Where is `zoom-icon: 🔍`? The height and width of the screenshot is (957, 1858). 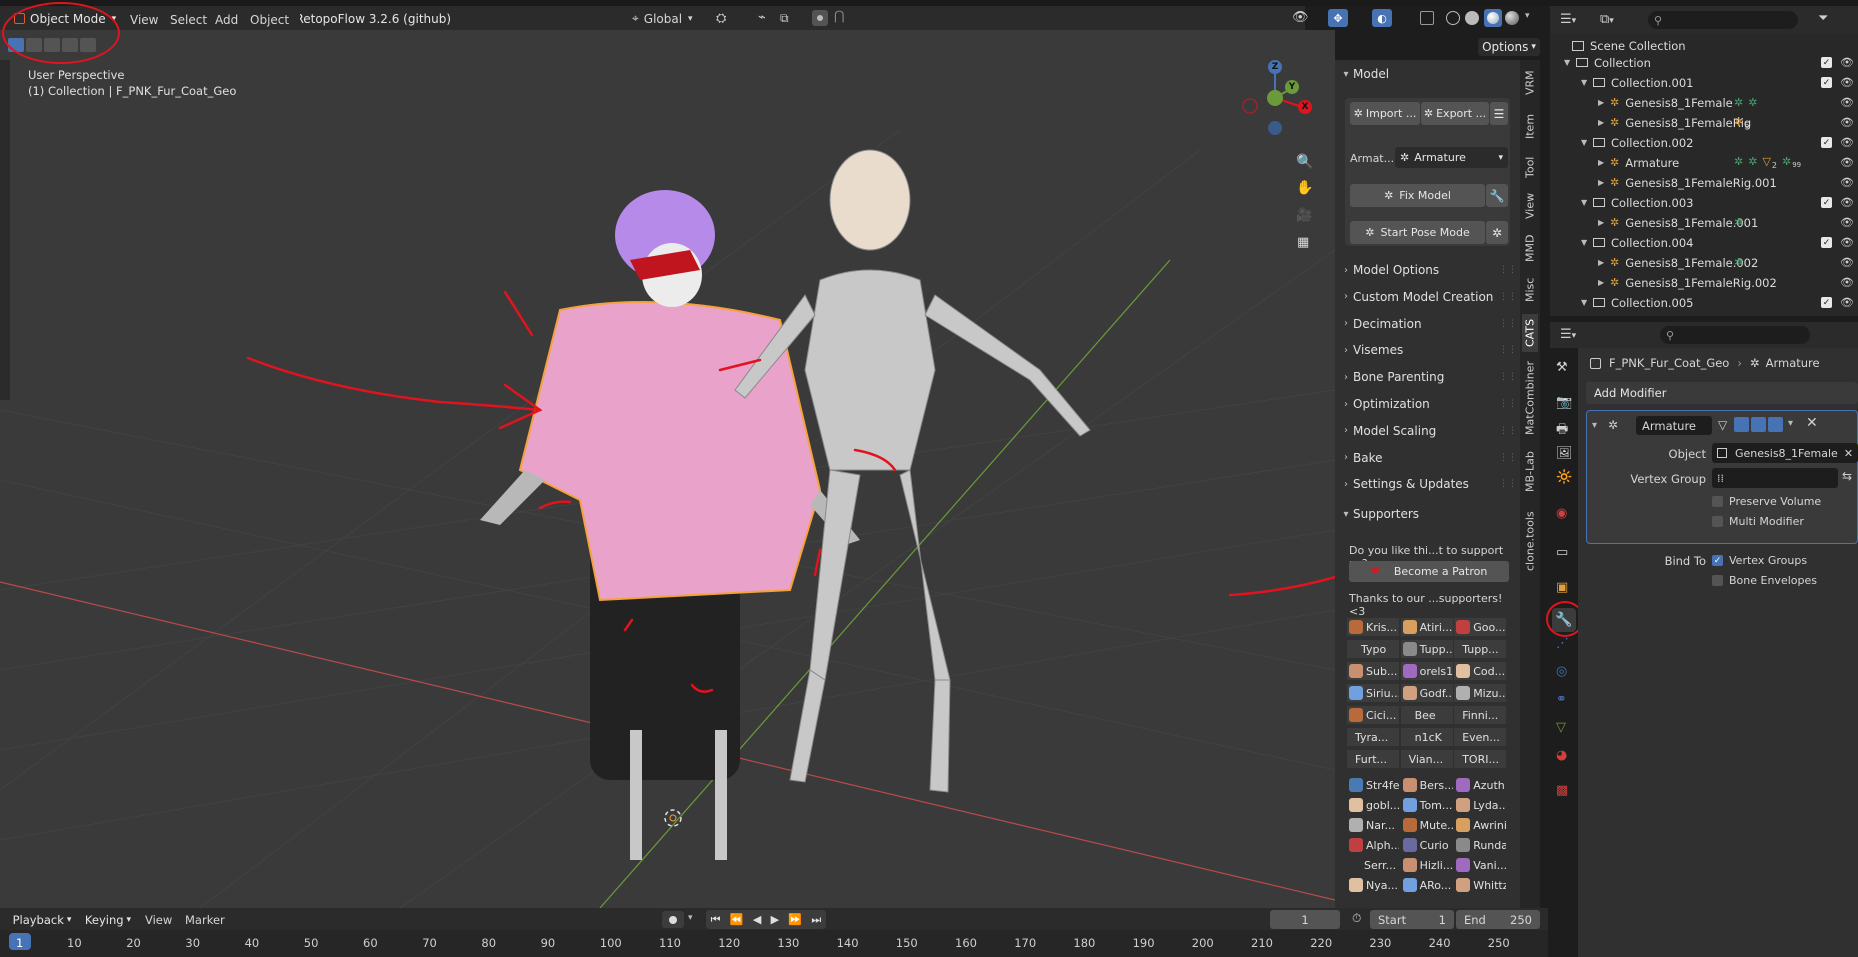
zoom-icon: 🔍 is located at coordinates (1304, 162).